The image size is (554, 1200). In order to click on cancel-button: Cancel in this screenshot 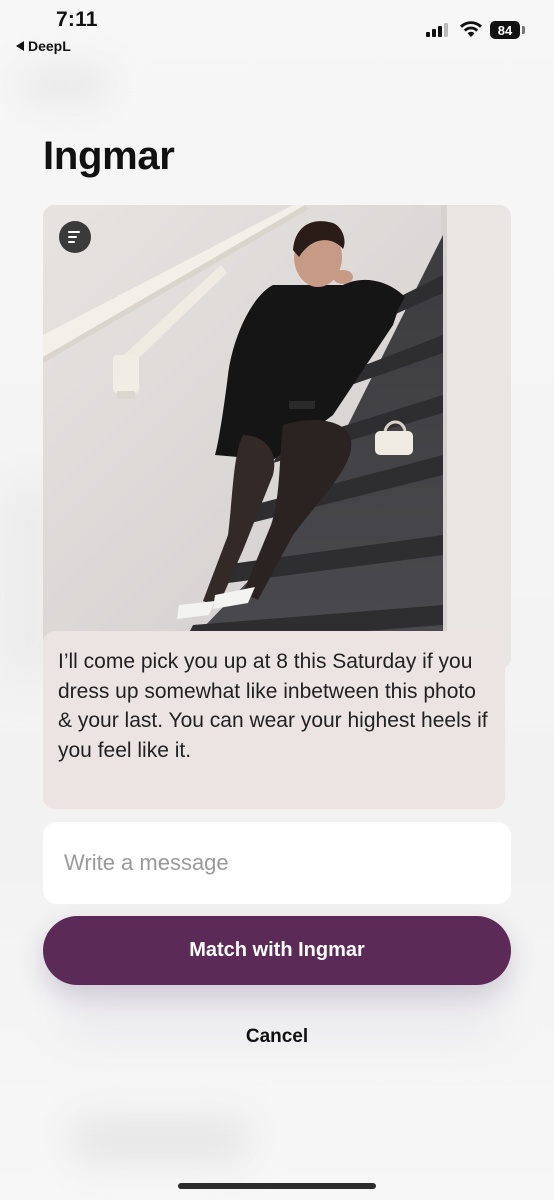, I will do `click(277, 1037)`.